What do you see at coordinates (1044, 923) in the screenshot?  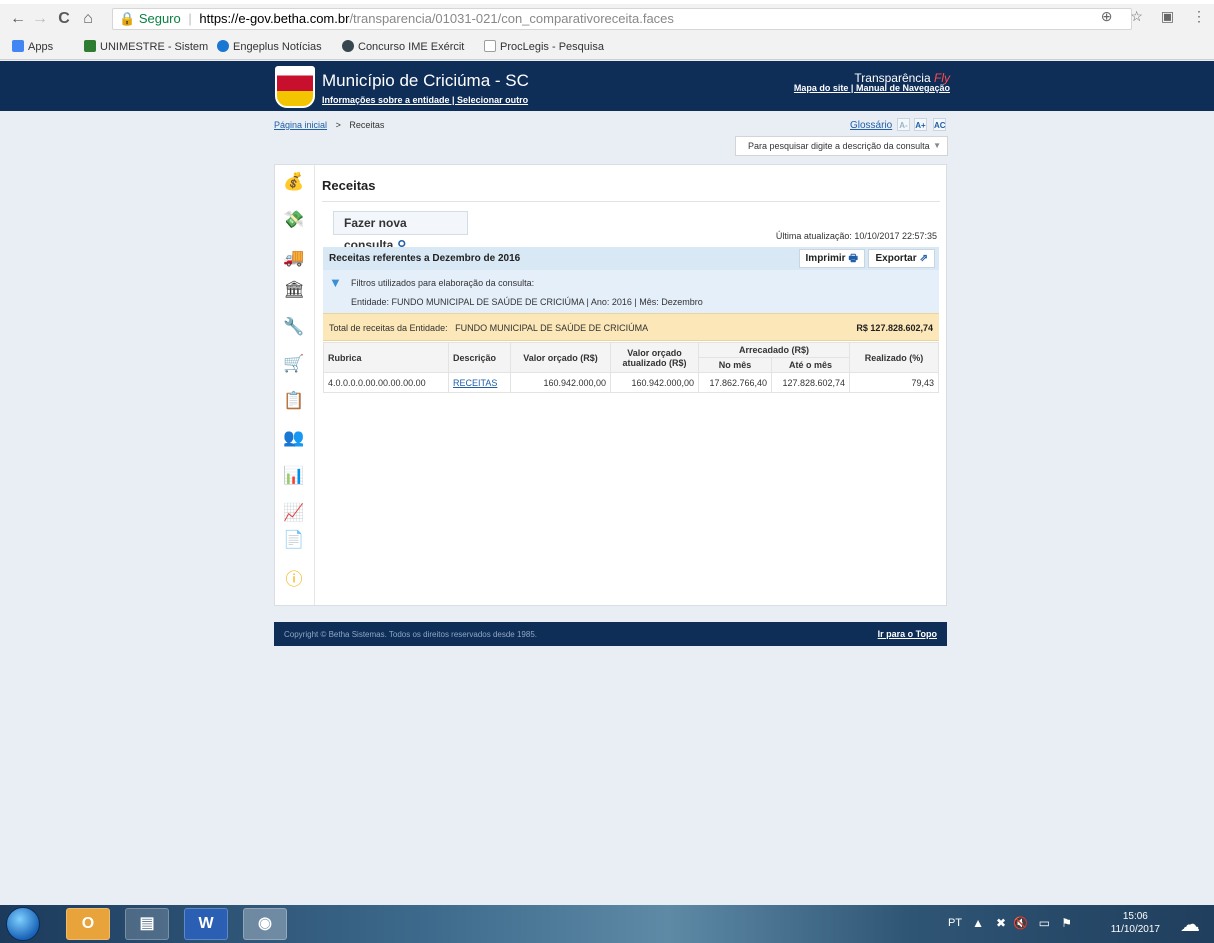 I see `network-icon: ▭` at bounding box center [1044, 923].